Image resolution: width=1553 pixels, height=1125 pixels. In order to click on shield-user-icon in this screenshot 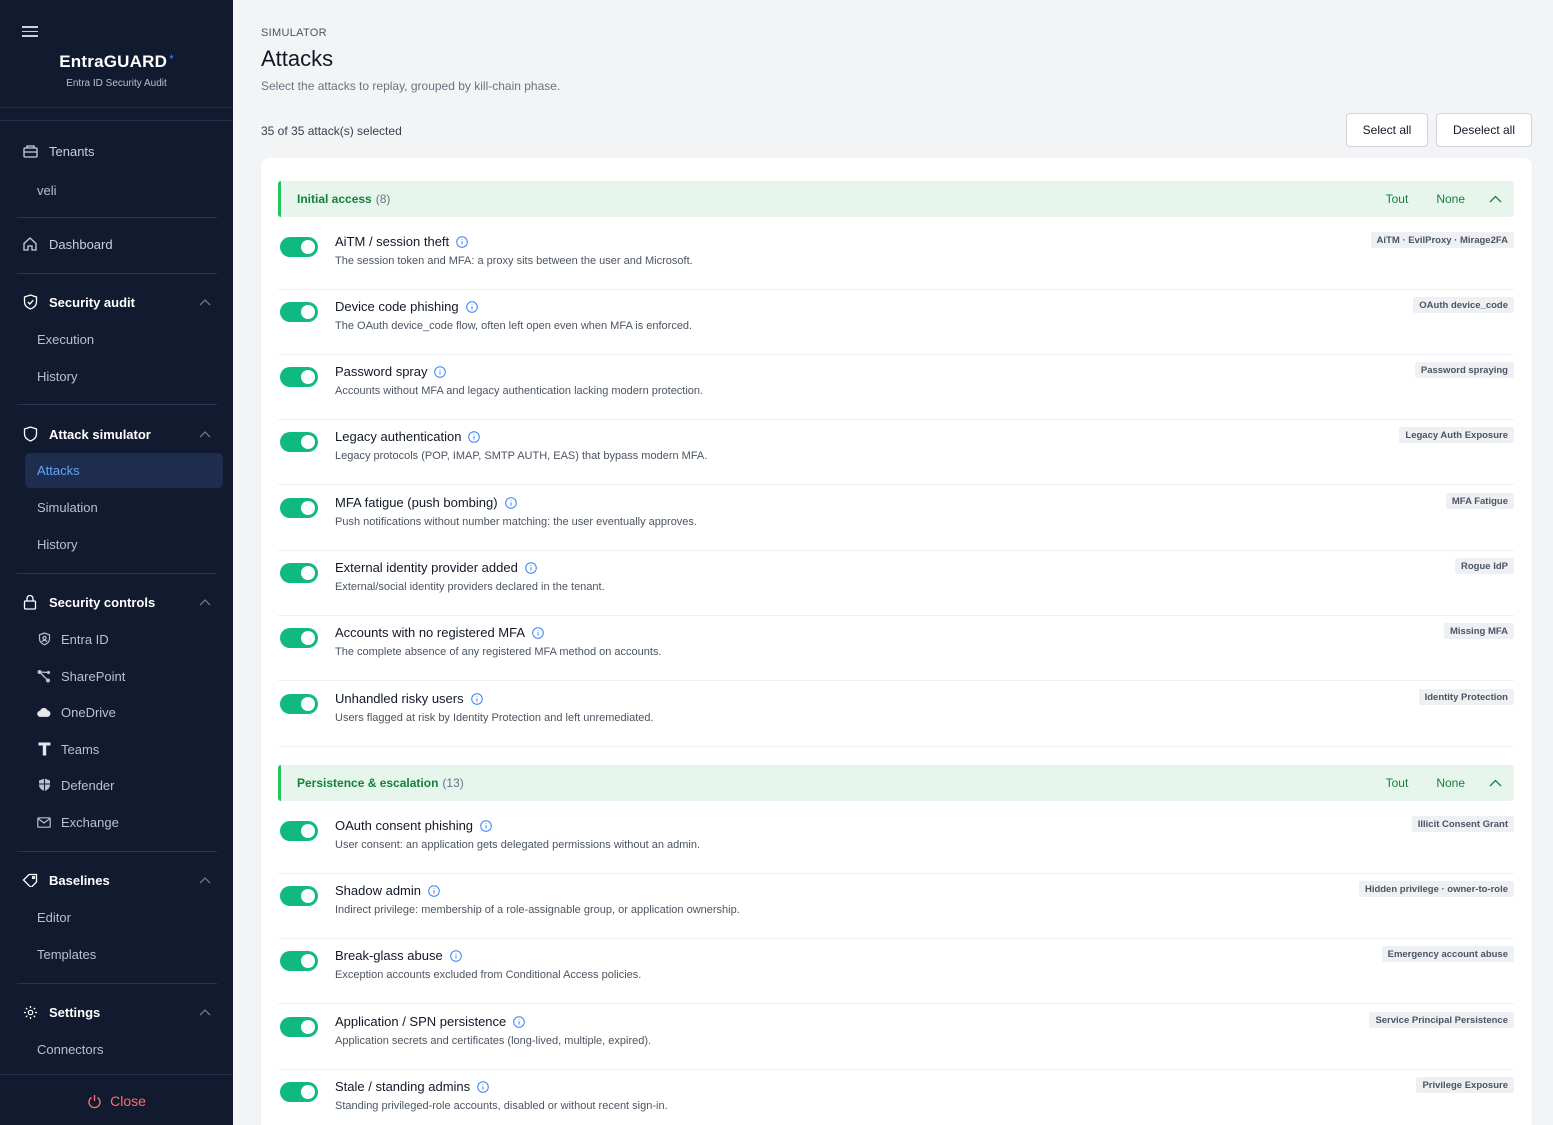, I will do `click(44, 639)`.